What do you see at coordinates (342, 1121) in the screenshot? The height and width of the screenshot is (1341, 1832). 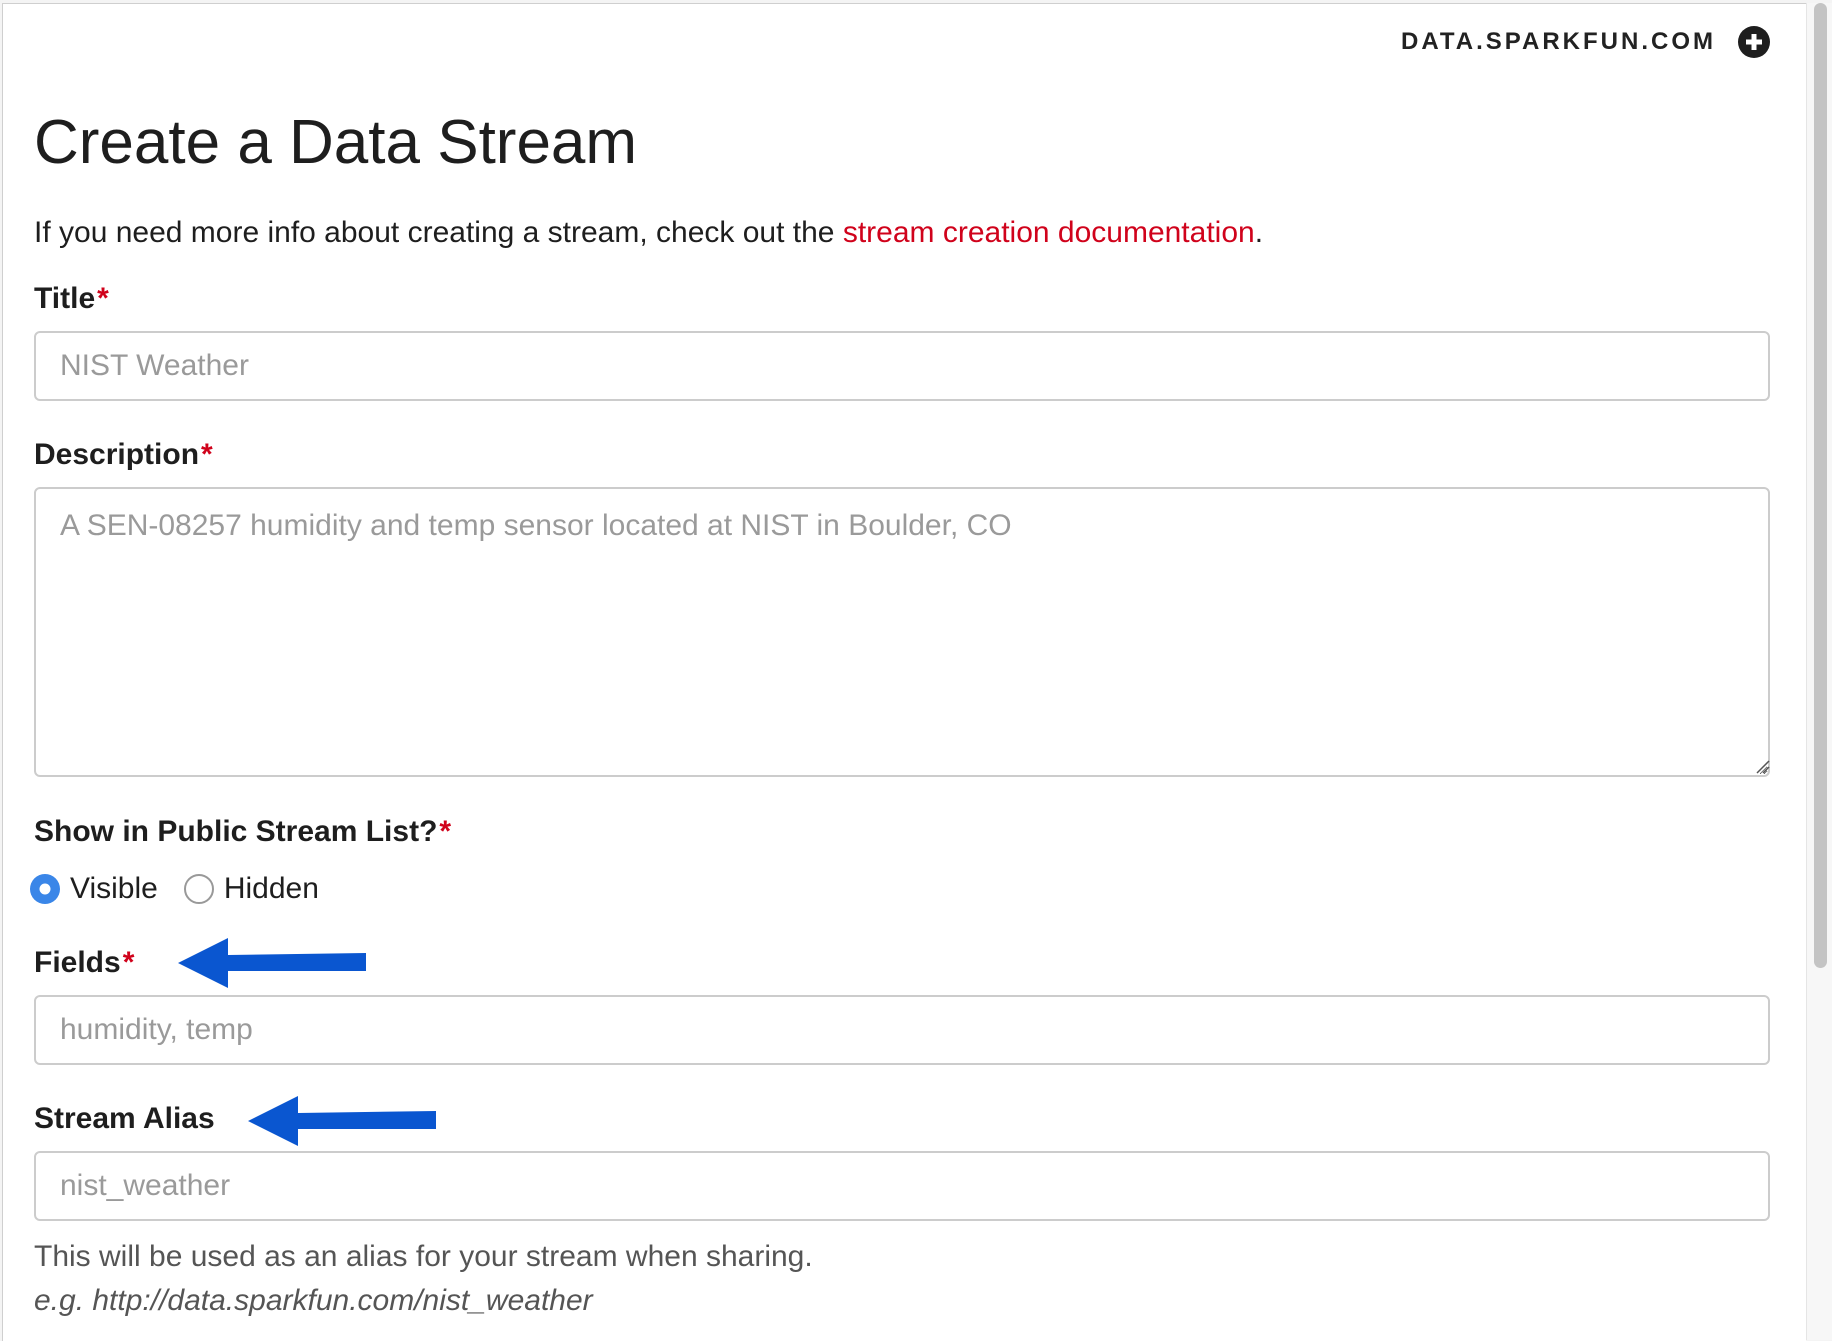 I see `alias-annotation-arrow-icon` at bounding box center [342, 1121].